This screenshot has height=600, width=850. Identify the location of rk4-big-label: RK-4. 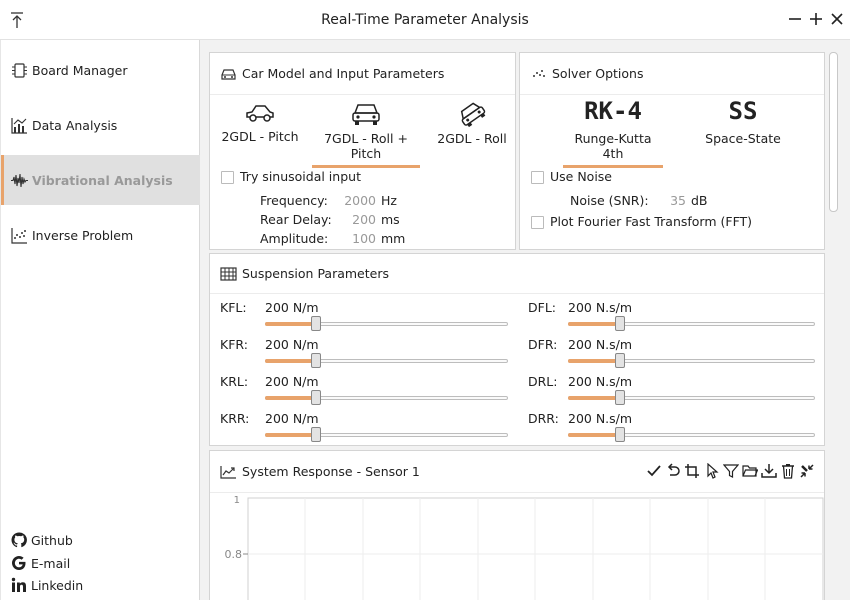
(613, 111).